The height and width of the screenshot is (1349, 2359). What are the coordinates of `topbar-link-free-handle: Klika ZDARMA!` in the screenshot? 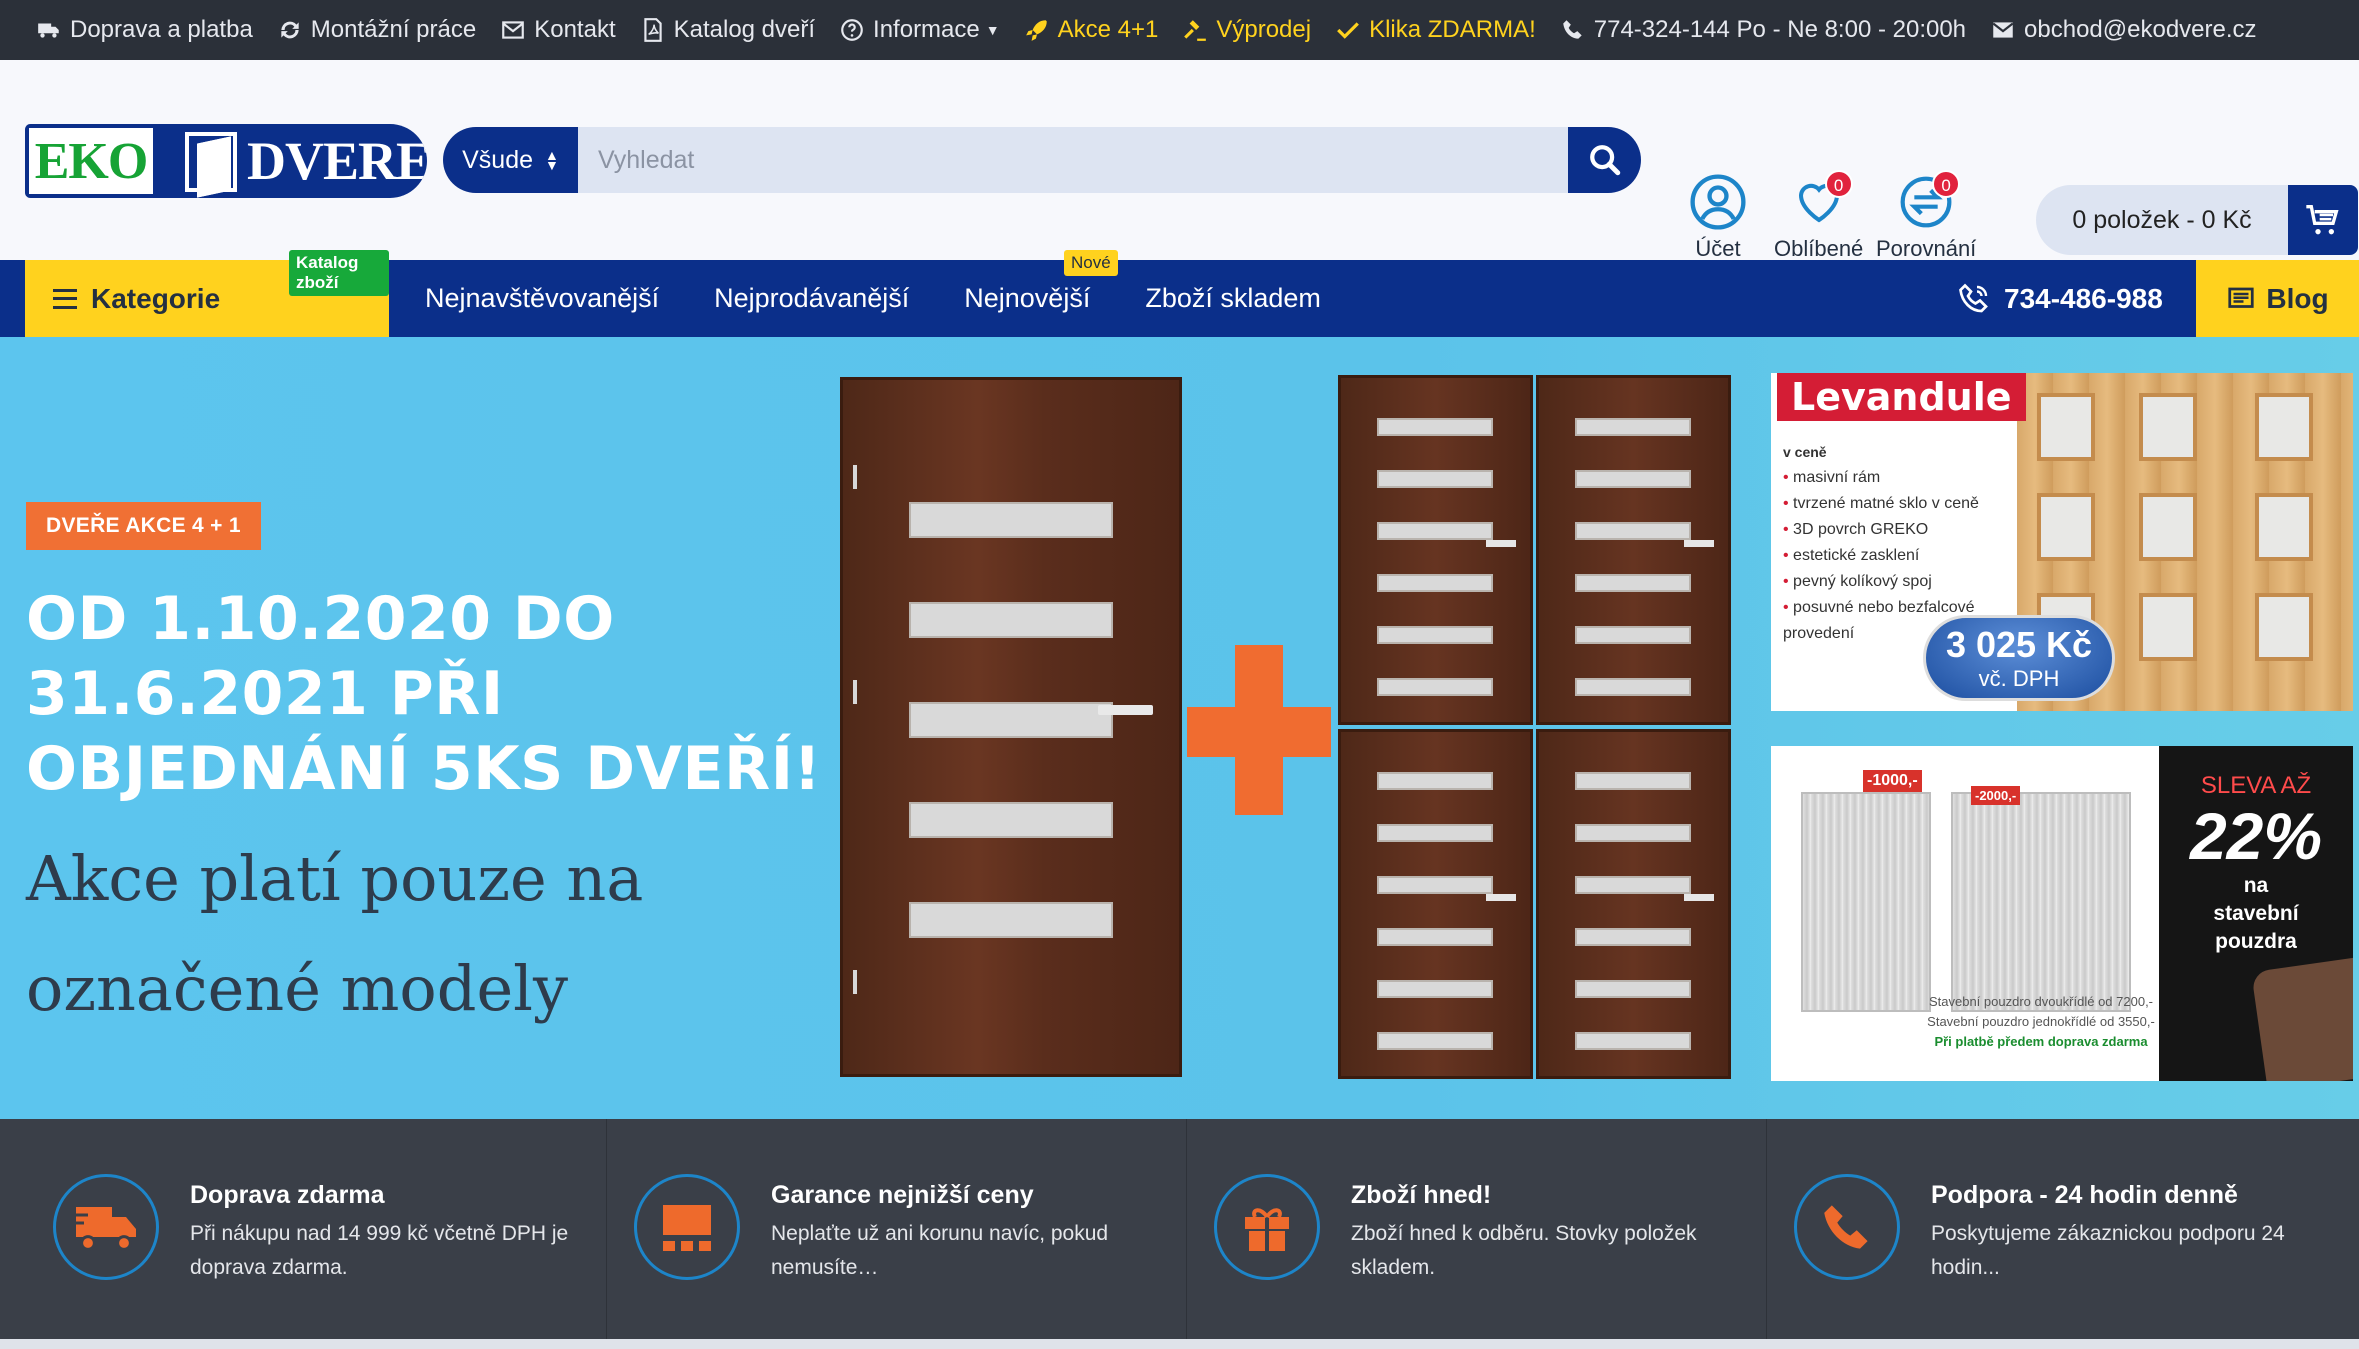 It's located at (1435, 30).